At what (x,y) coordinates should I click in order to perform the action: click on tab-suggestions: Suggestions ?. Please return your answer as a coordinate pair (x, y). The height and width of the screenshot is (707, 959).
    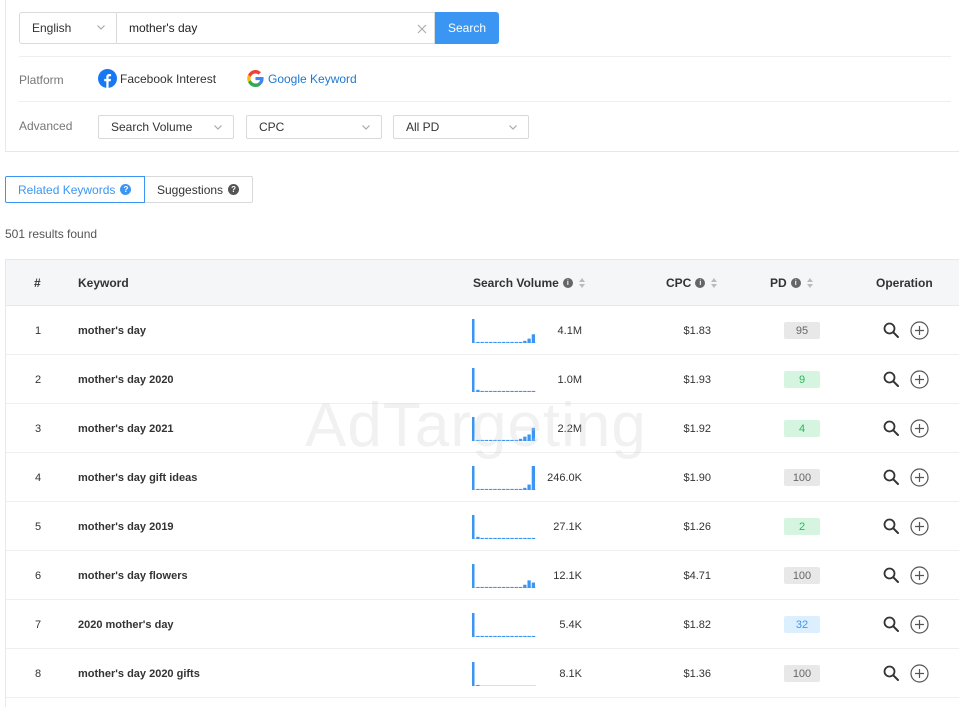
    Looking at the image, I should click on (199, 189).